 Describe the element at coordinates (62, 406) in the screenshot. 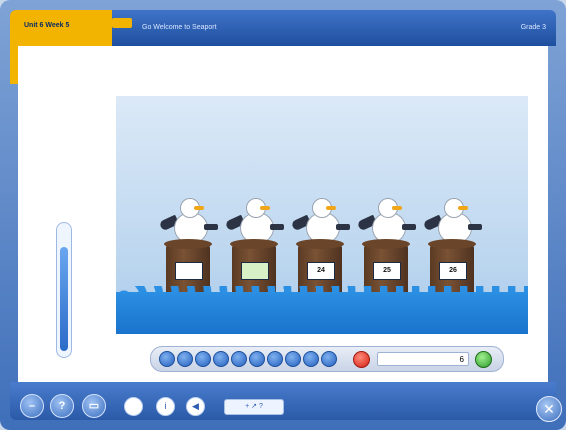

I see `help-icon: ?` at that location.